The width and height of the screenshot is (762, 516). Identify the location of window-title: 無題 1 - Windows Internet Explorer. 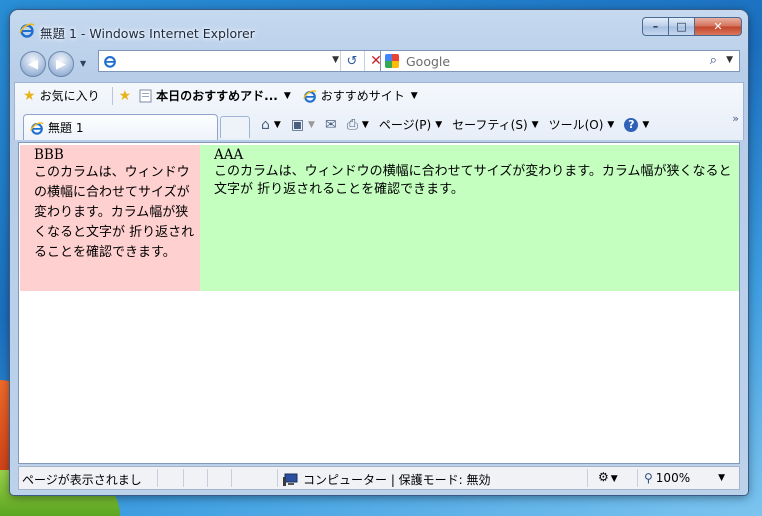
(147, 33).